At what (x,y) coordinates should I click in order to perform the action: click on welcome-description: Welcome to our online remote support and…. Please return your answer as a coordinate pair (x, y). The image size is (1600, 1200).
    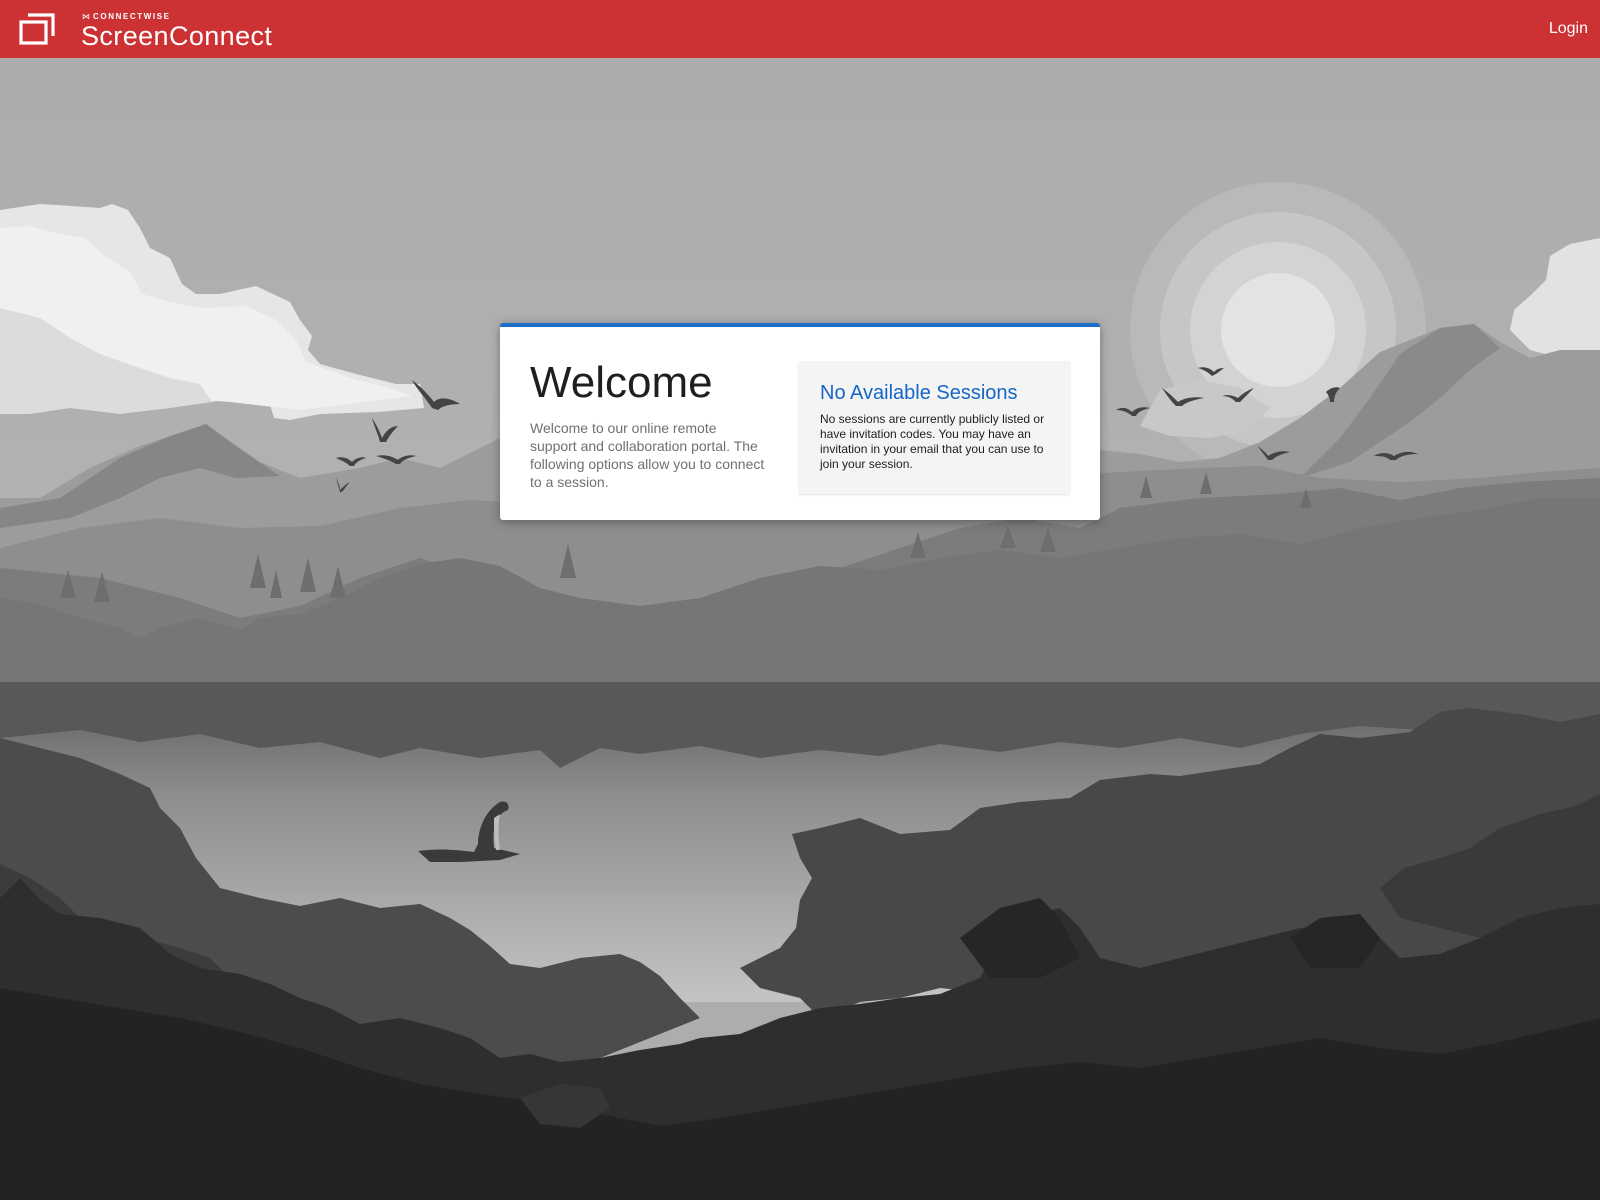
    Looking at the image, I should click on (647, 455).